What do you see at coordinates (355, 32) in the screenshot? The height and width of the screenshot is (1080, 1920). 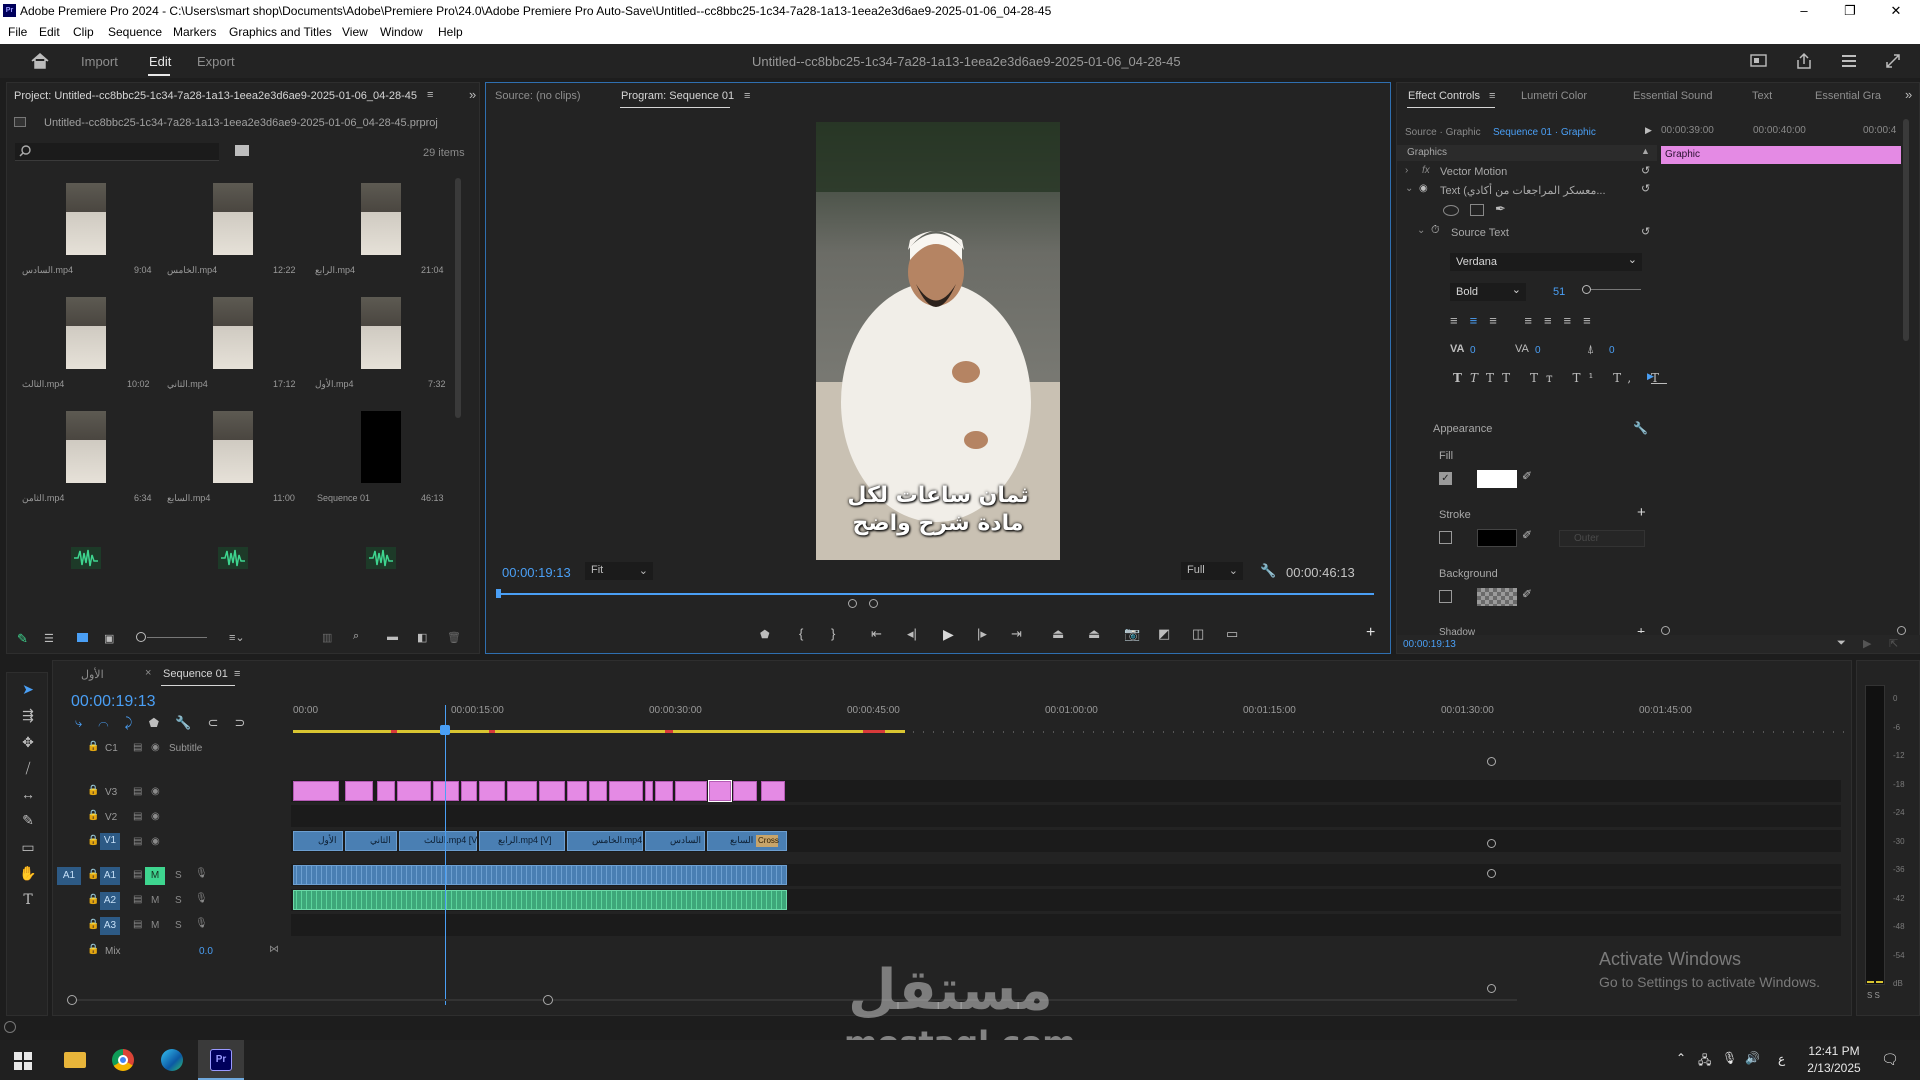 I see `menu-view: View` at bounding box center [355, 32].